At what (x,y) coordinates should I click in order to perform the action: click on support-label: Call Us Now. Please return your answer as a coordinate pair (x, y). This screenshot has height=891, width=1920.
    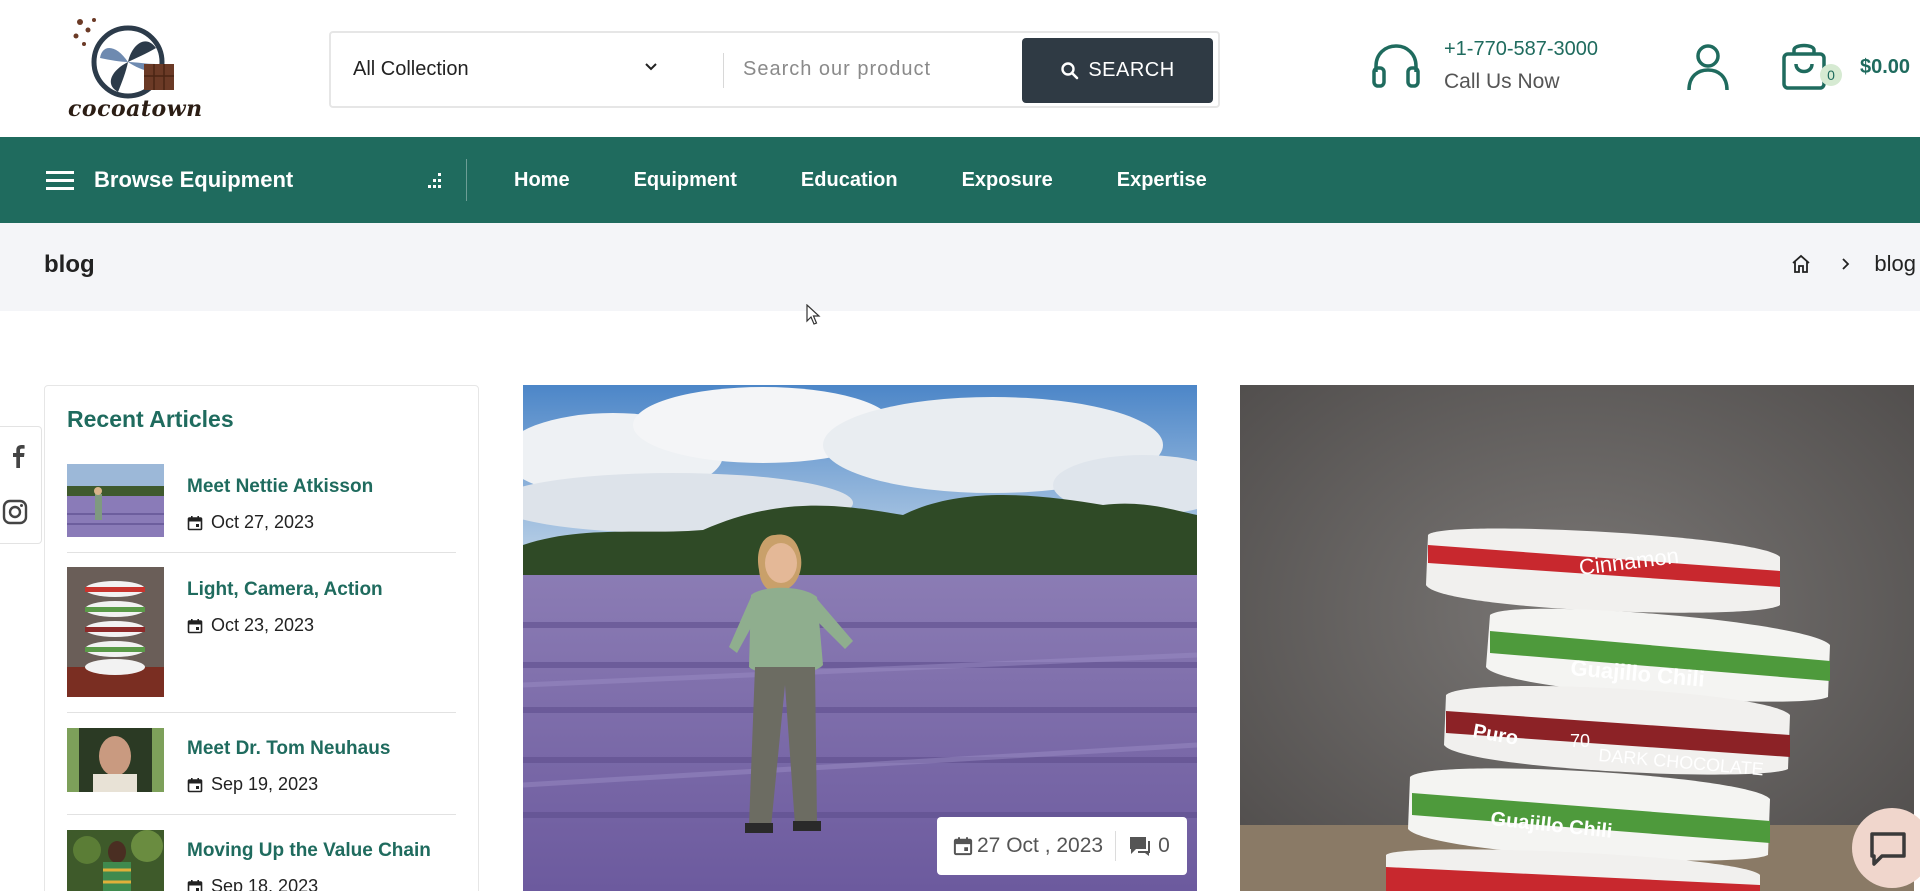
    Looking at the image, I should click on (1502, 81).